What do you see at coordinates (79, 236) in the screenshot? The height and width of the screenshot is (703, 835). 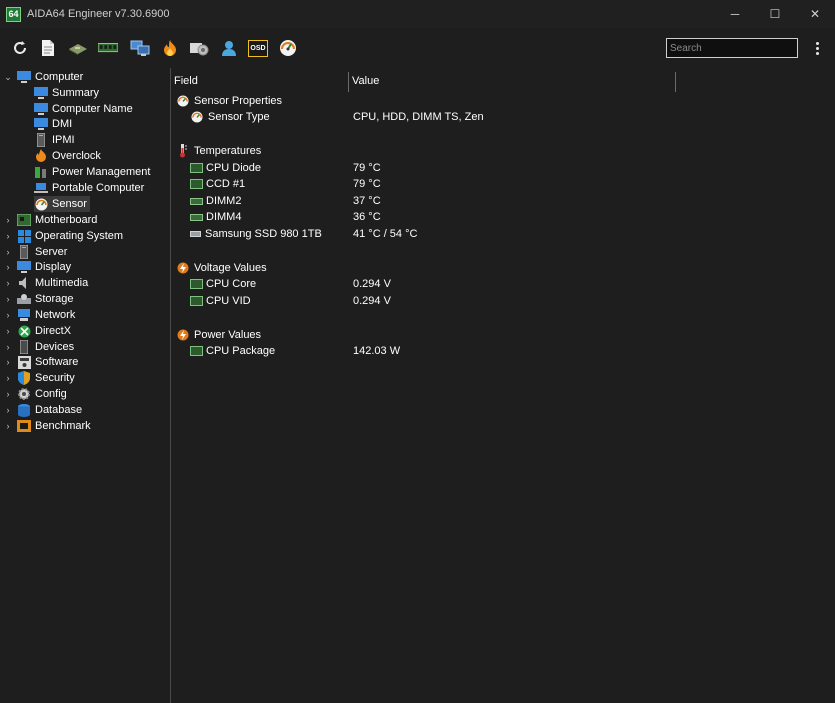 I see `tree-item-label: Operating System` at bounding box center [79, 236].